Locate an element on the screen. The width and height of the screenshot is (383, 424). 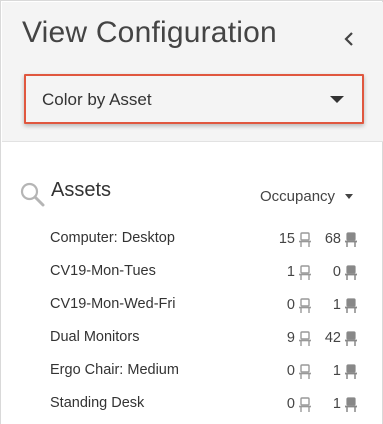
asset-row: Standing Desk 0 1 is located at coordinates (192, 406).